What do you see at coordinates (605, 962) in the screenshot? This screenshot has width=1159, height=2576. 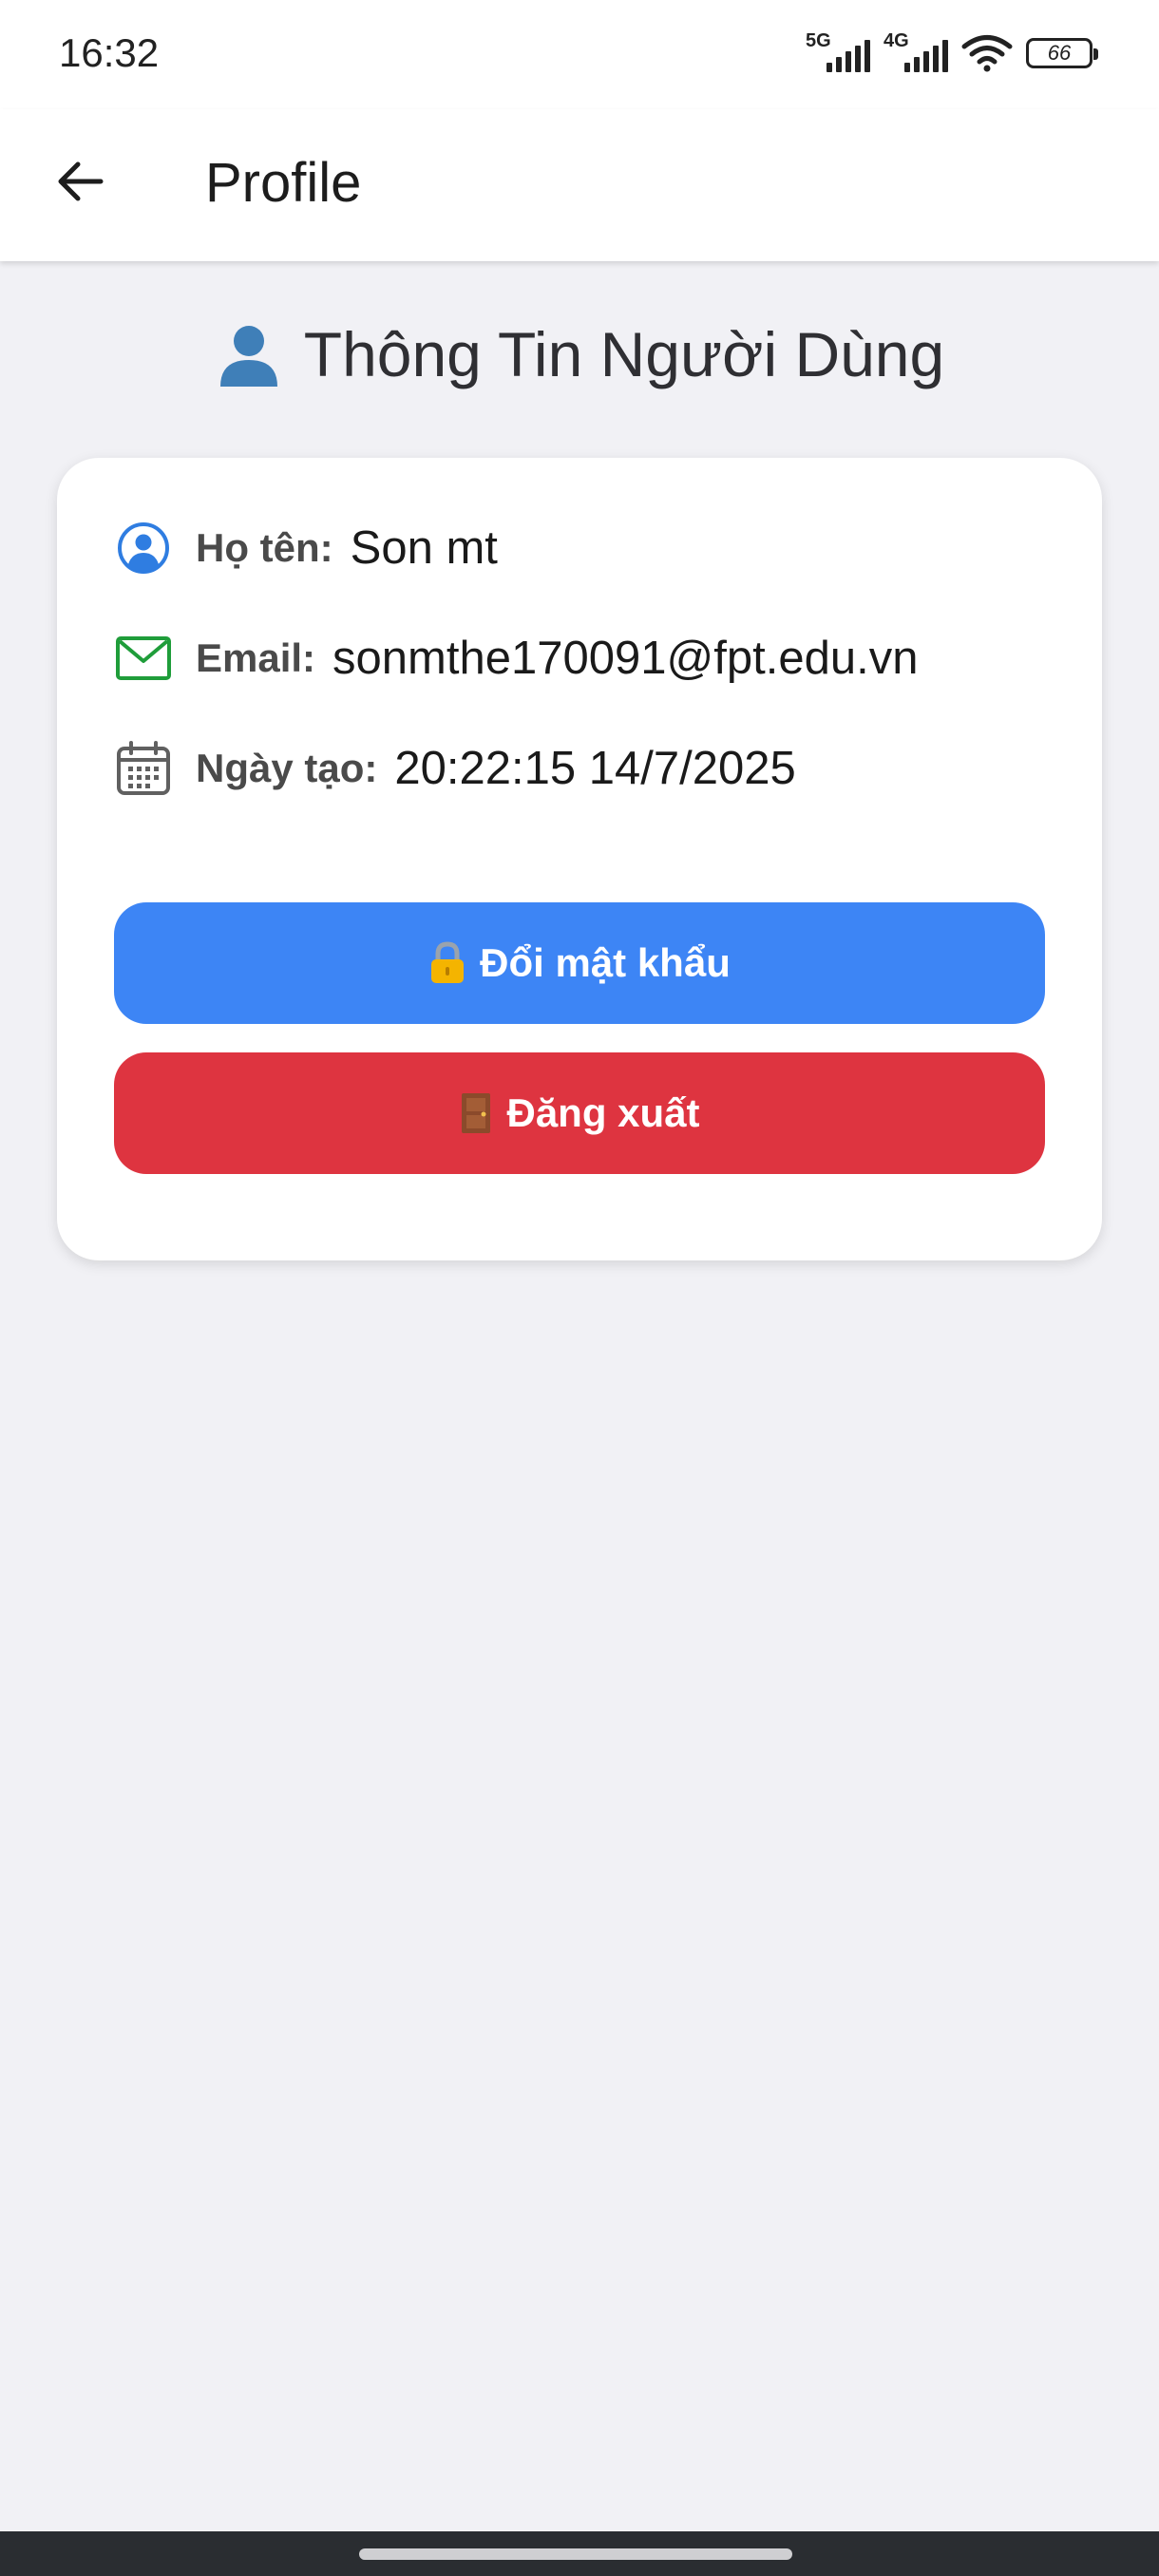 I see `change-password-label: Đổi mật khẩu` at bounding box center [605, 962].